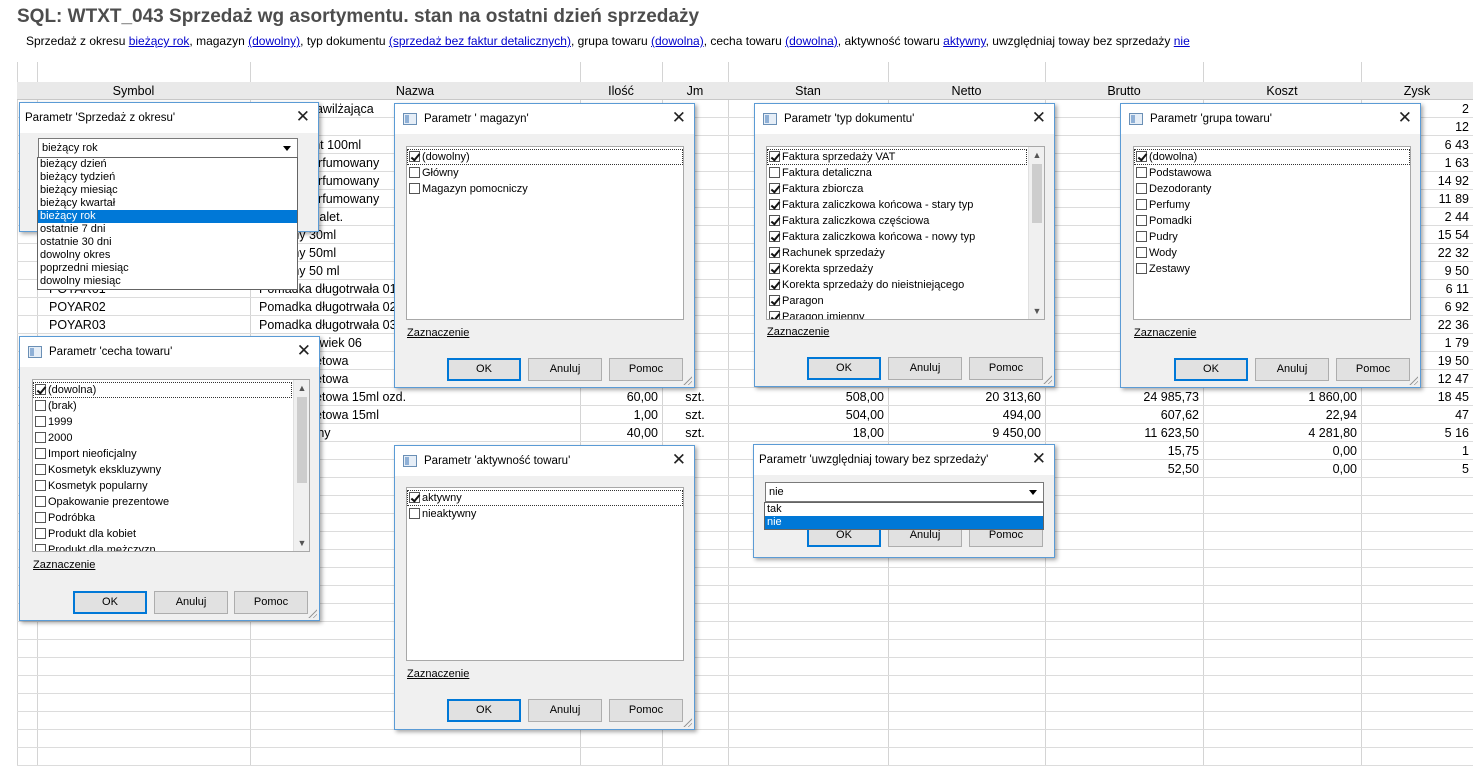 The image size is (1473, 766). What do you see at coordinates (1272, 237) in the screenshot?
I see `list-item: Pudry` at bounding box center [1272, 237].